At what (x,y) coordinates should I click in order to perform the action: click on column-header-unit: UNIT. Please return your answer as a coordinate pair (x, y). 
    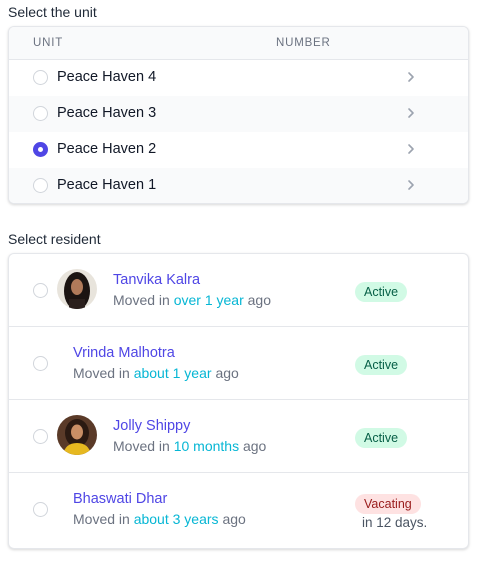
    Looking at the image, I should click on (48, 43).